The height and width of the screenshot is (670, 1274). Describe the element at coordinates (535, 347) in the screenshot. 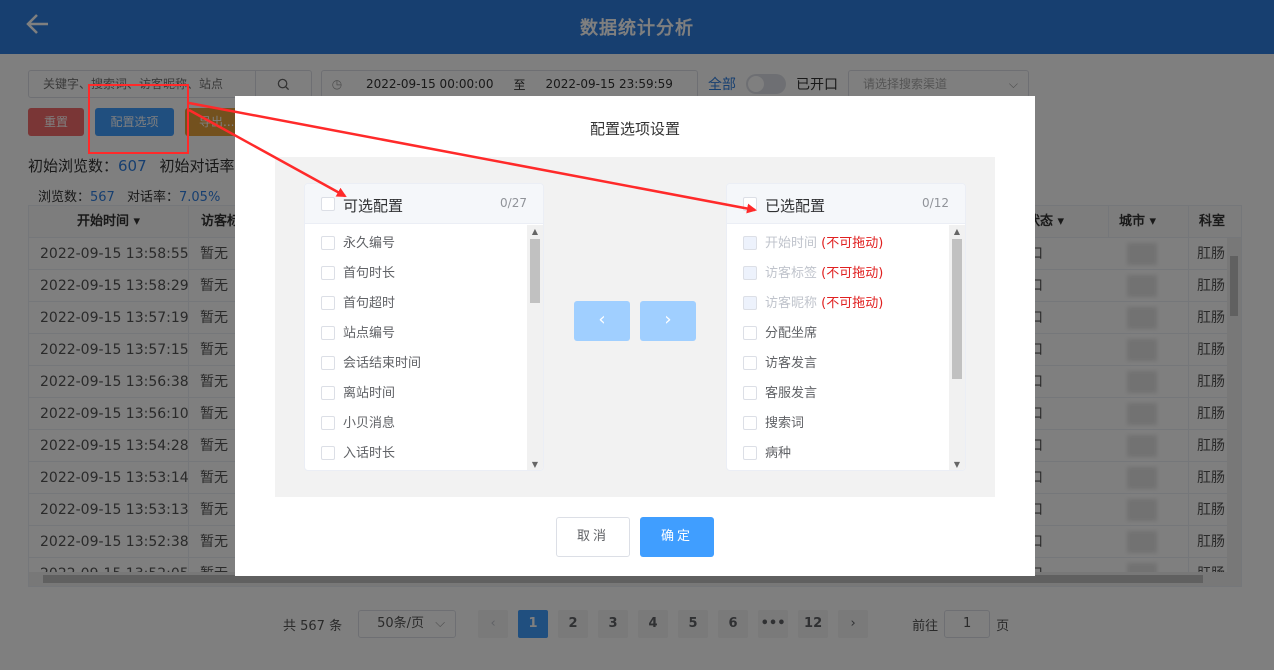

I see `available-scrollbar: ▲ ▼` at that location.